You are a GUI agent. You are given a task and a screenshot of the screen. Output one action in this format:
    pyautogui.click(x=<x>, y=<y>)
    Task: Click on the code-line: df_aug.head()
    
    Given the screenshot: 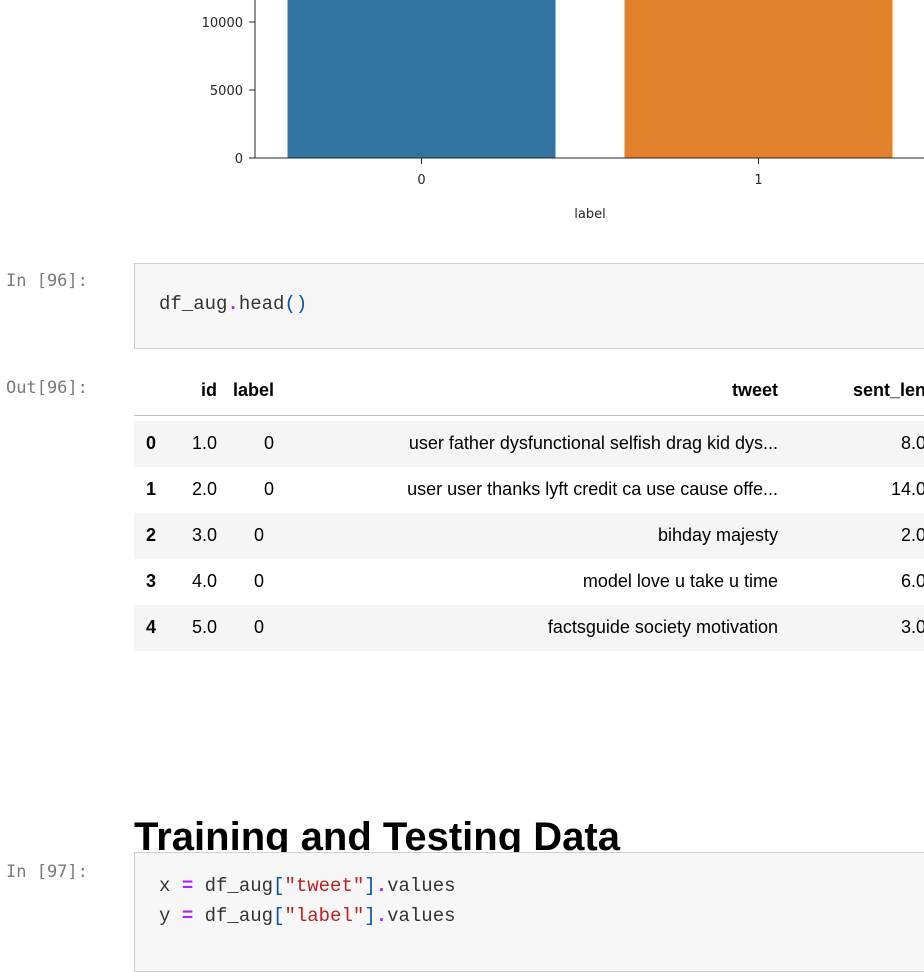 What is the action you would take?
    pyautogui.click(x=233, y=304)
    